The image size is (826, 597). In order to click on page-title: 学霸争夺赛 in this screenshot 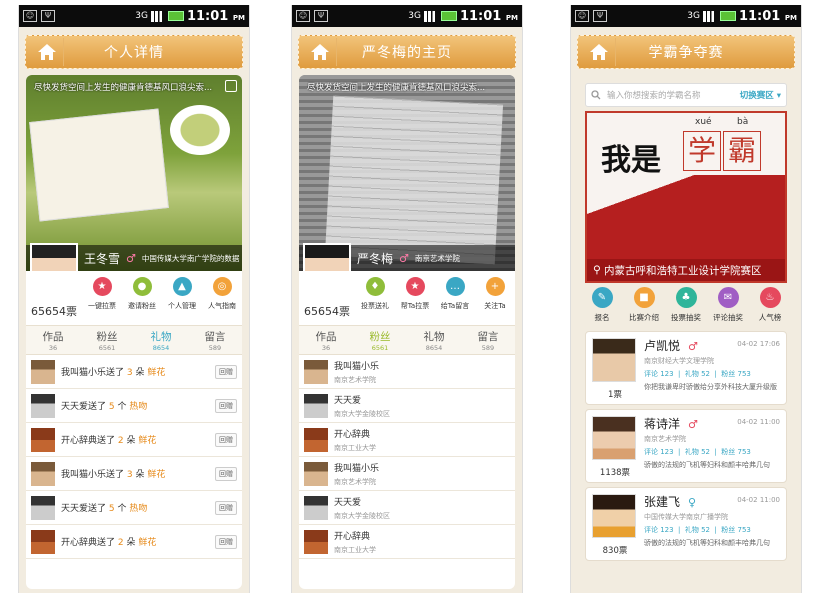, I will do `click(686, 53)`.